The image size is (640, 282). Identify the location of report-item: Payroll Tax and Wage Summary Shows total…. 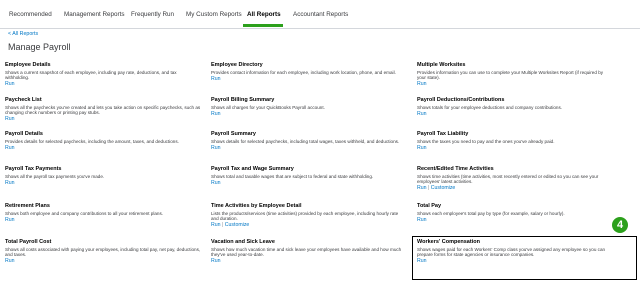
(309, 176).